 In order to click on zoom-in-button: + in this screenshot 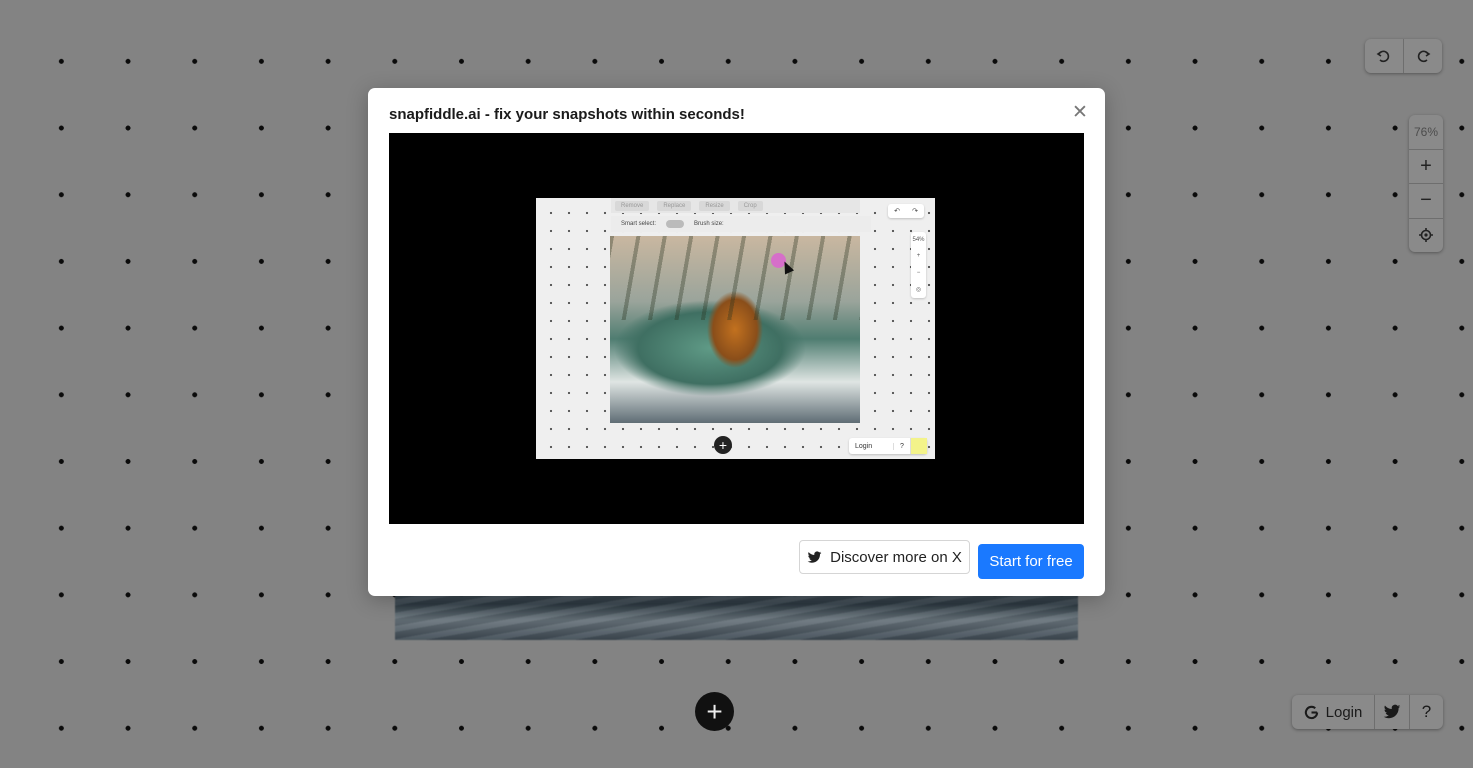, I will do `click(1426, 166)`.